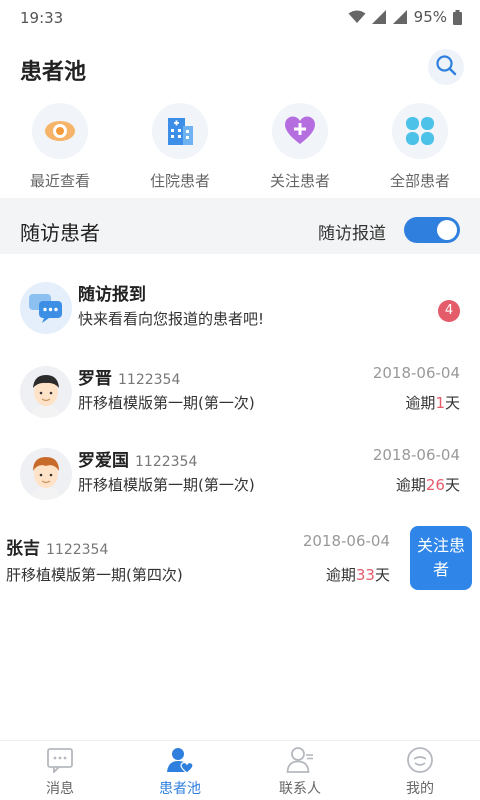 Image resolution: width=480 pixels, height=800 pixels. I want to click on report-toggle, so click(432, 230).